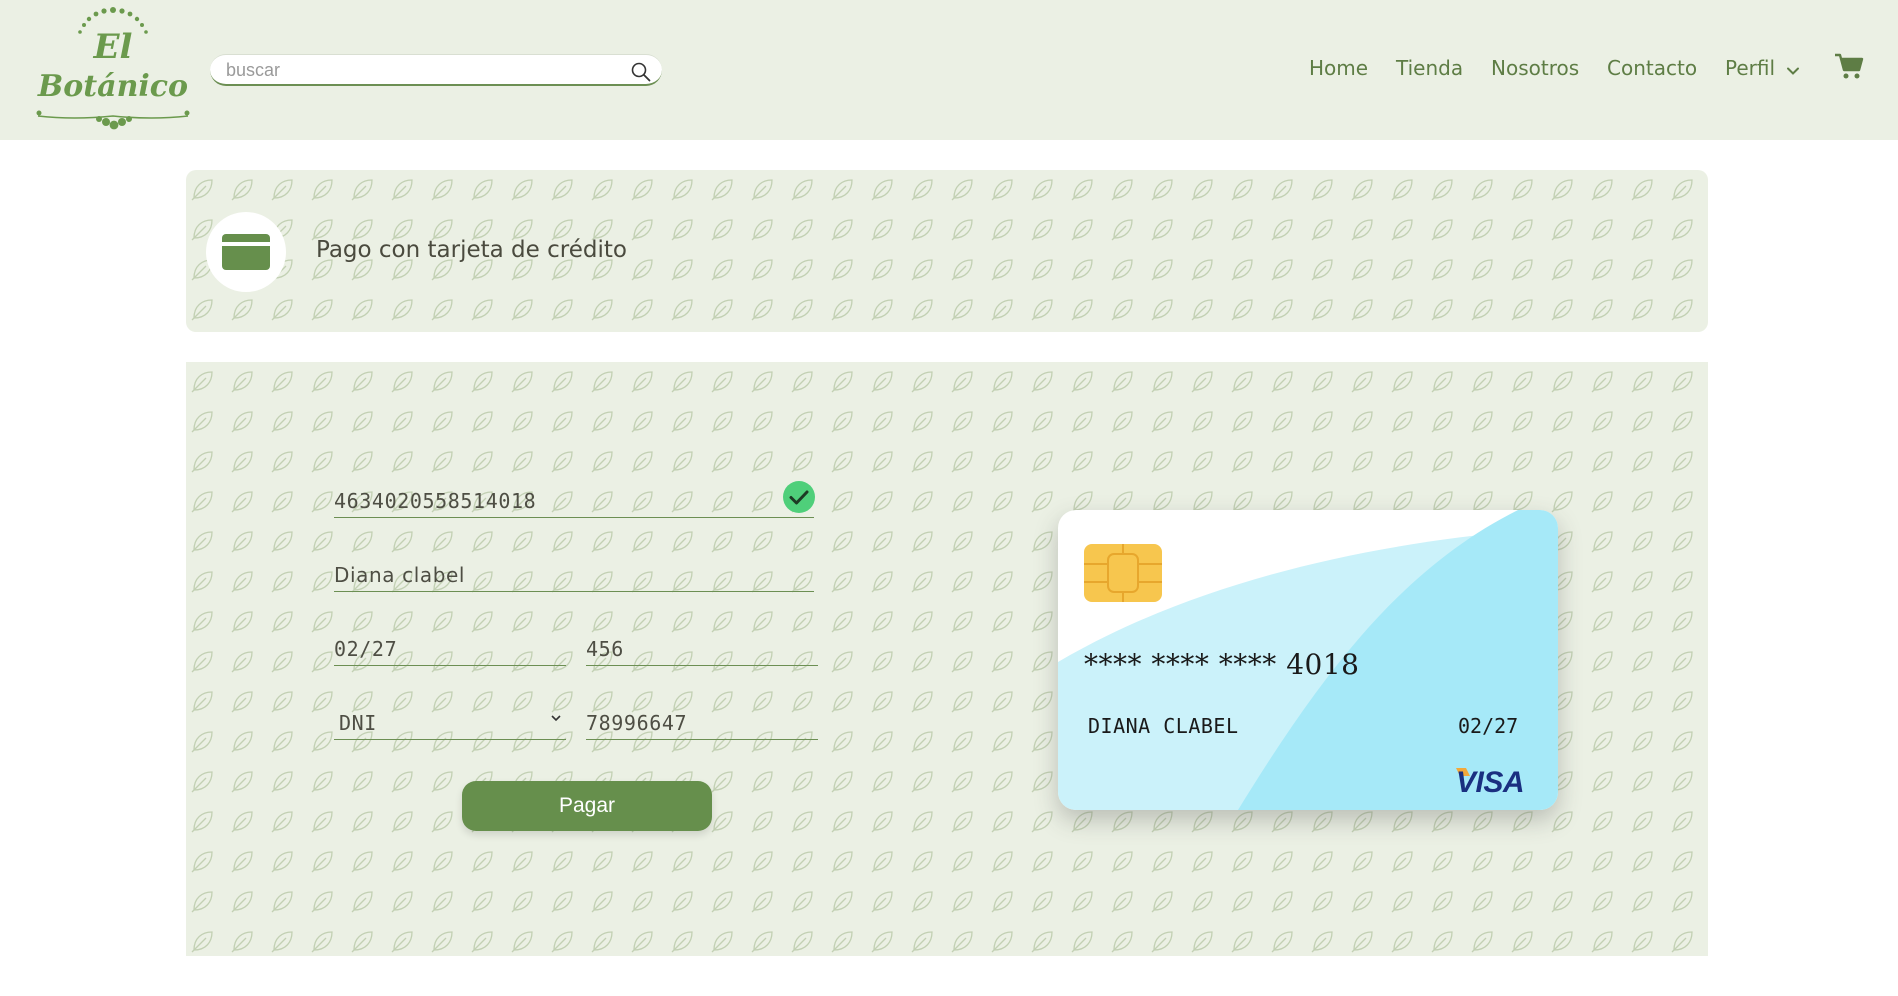 This screenshot has height=996, width=1898. I want to click on chevron-down-icon, so click(1793, 71).